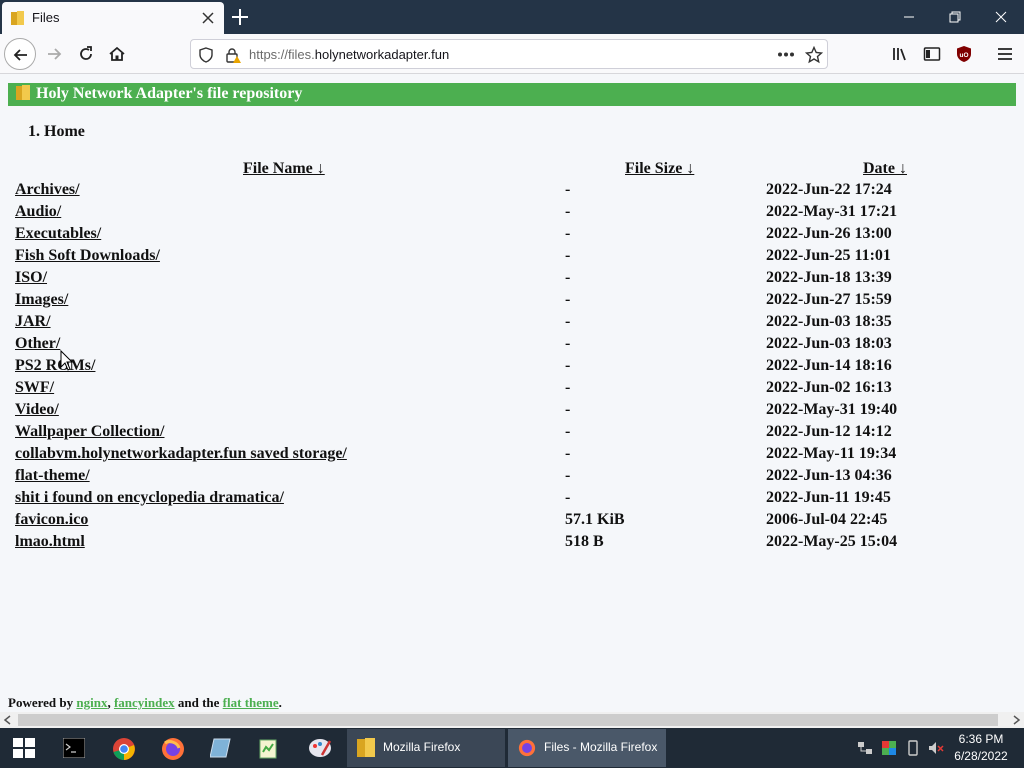 The height and width of the screenshot is (768, 1024). I want to click on taskbar-firefox, so click(173, 748).